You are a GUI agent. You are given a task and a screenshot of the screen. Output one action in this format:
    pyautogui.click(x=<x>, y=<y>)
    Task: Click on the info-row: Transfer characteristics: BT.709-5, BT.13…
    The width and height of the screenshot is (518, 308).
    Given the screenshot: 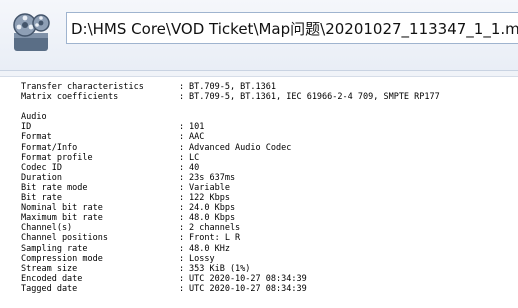 What is the action you would take?
    pyautogui.click(x=230, y=87)
    